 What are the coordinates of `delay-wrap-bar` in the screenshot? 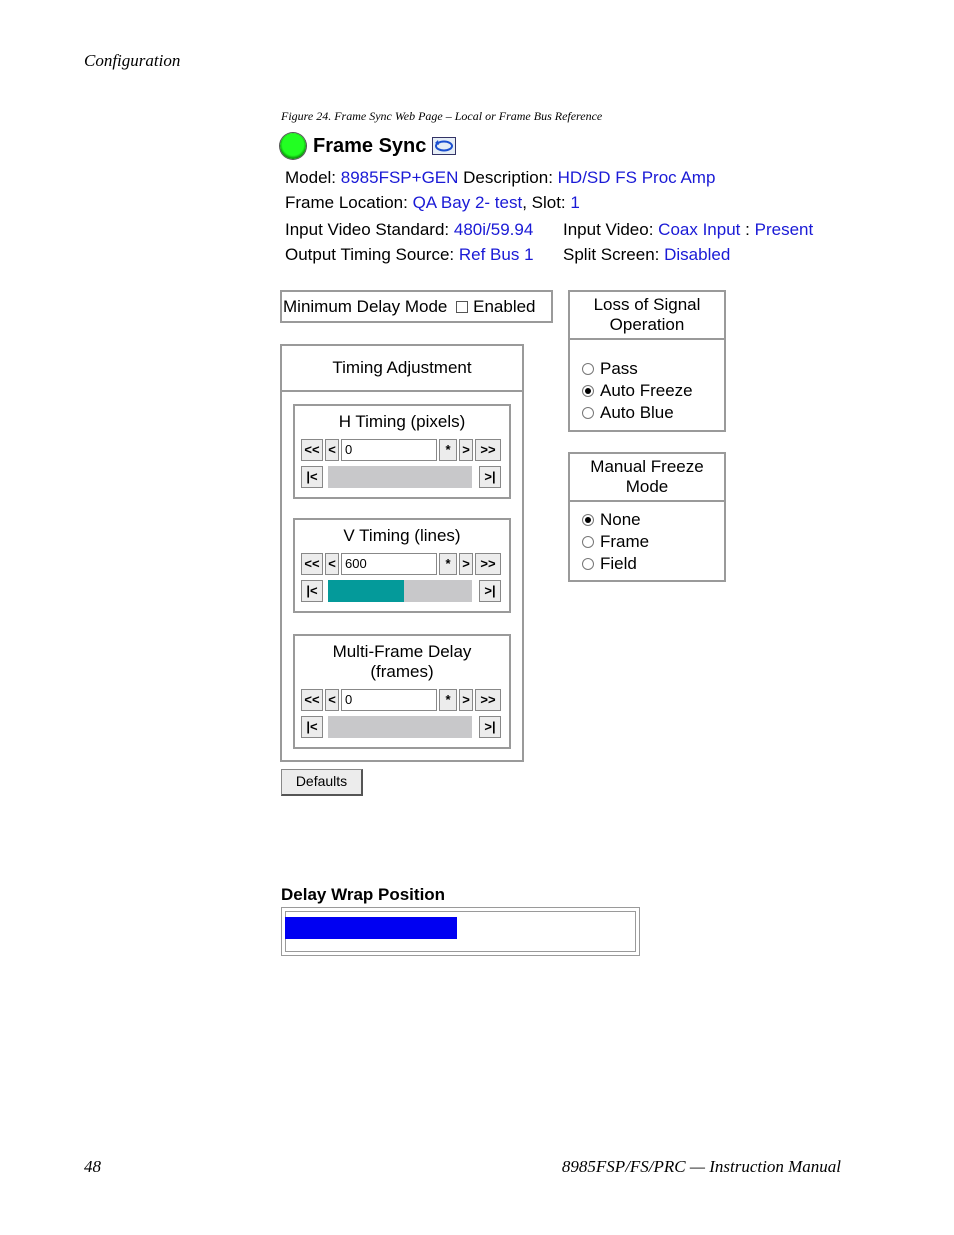 It's located at (460, 931).